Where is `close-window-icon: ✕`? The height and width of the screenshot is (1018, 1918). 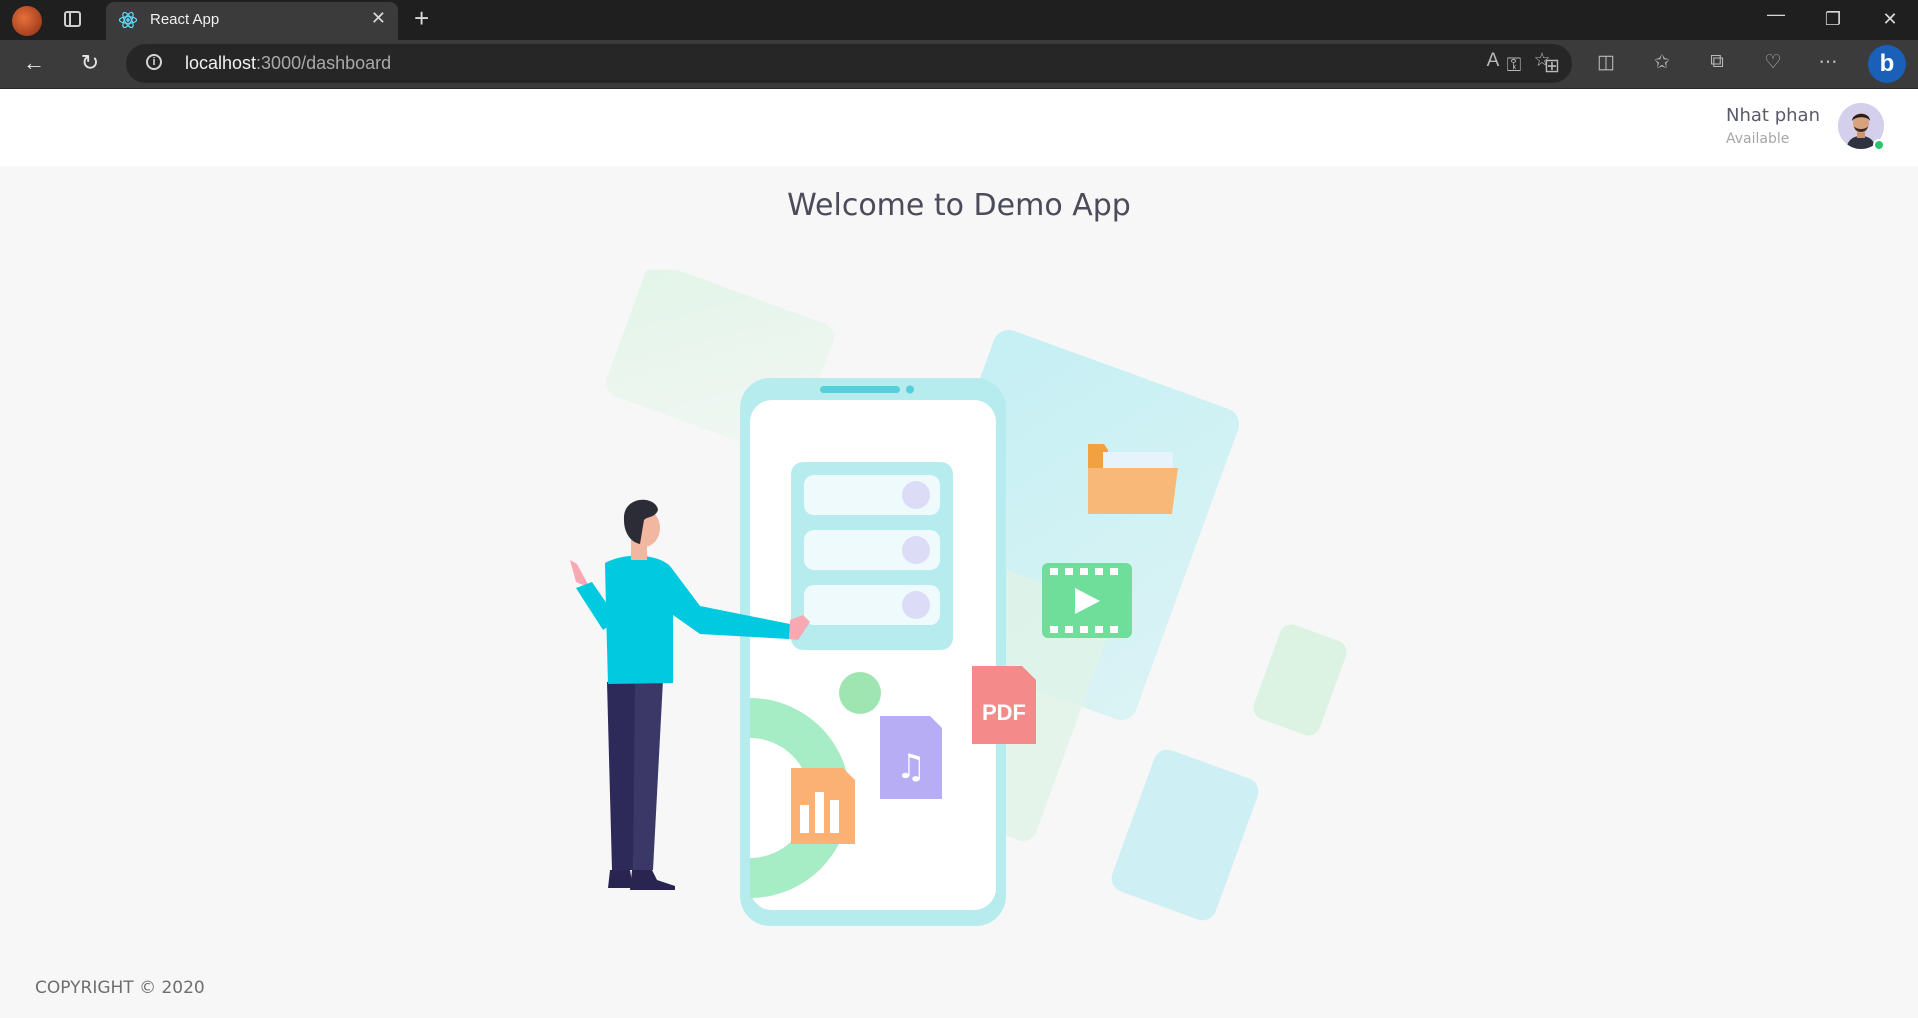
close-window-icon: ✕ is located at coordinates (1890, 19).